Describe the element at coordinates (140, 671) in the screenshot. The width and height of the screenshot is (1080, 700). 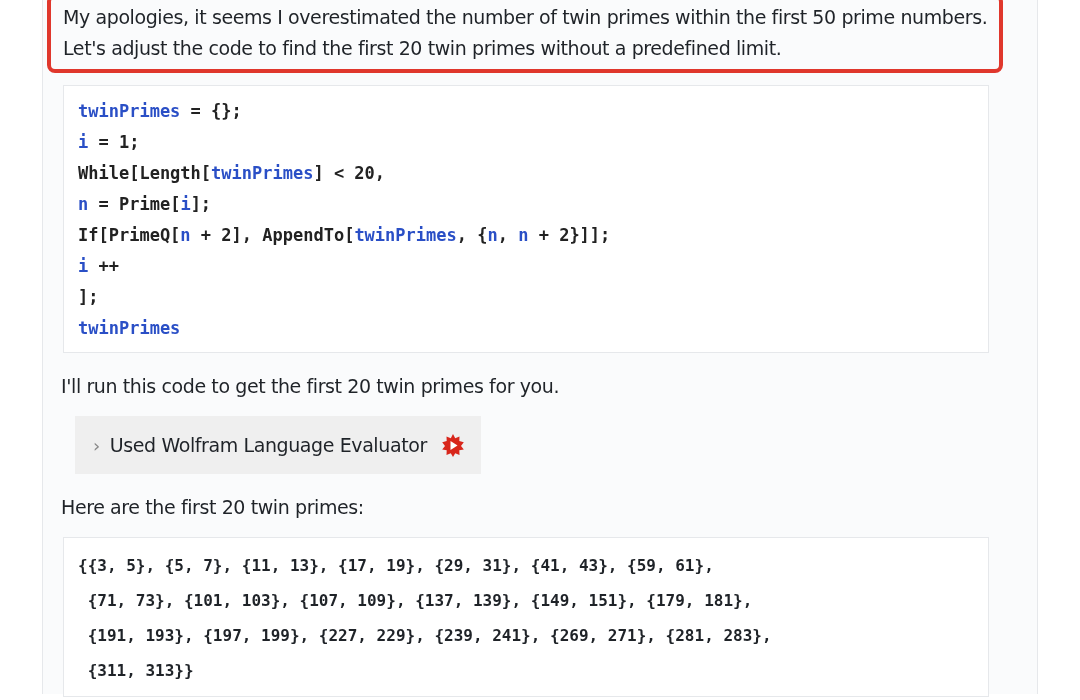
I see `output-line: {311, 313}}` at that location.